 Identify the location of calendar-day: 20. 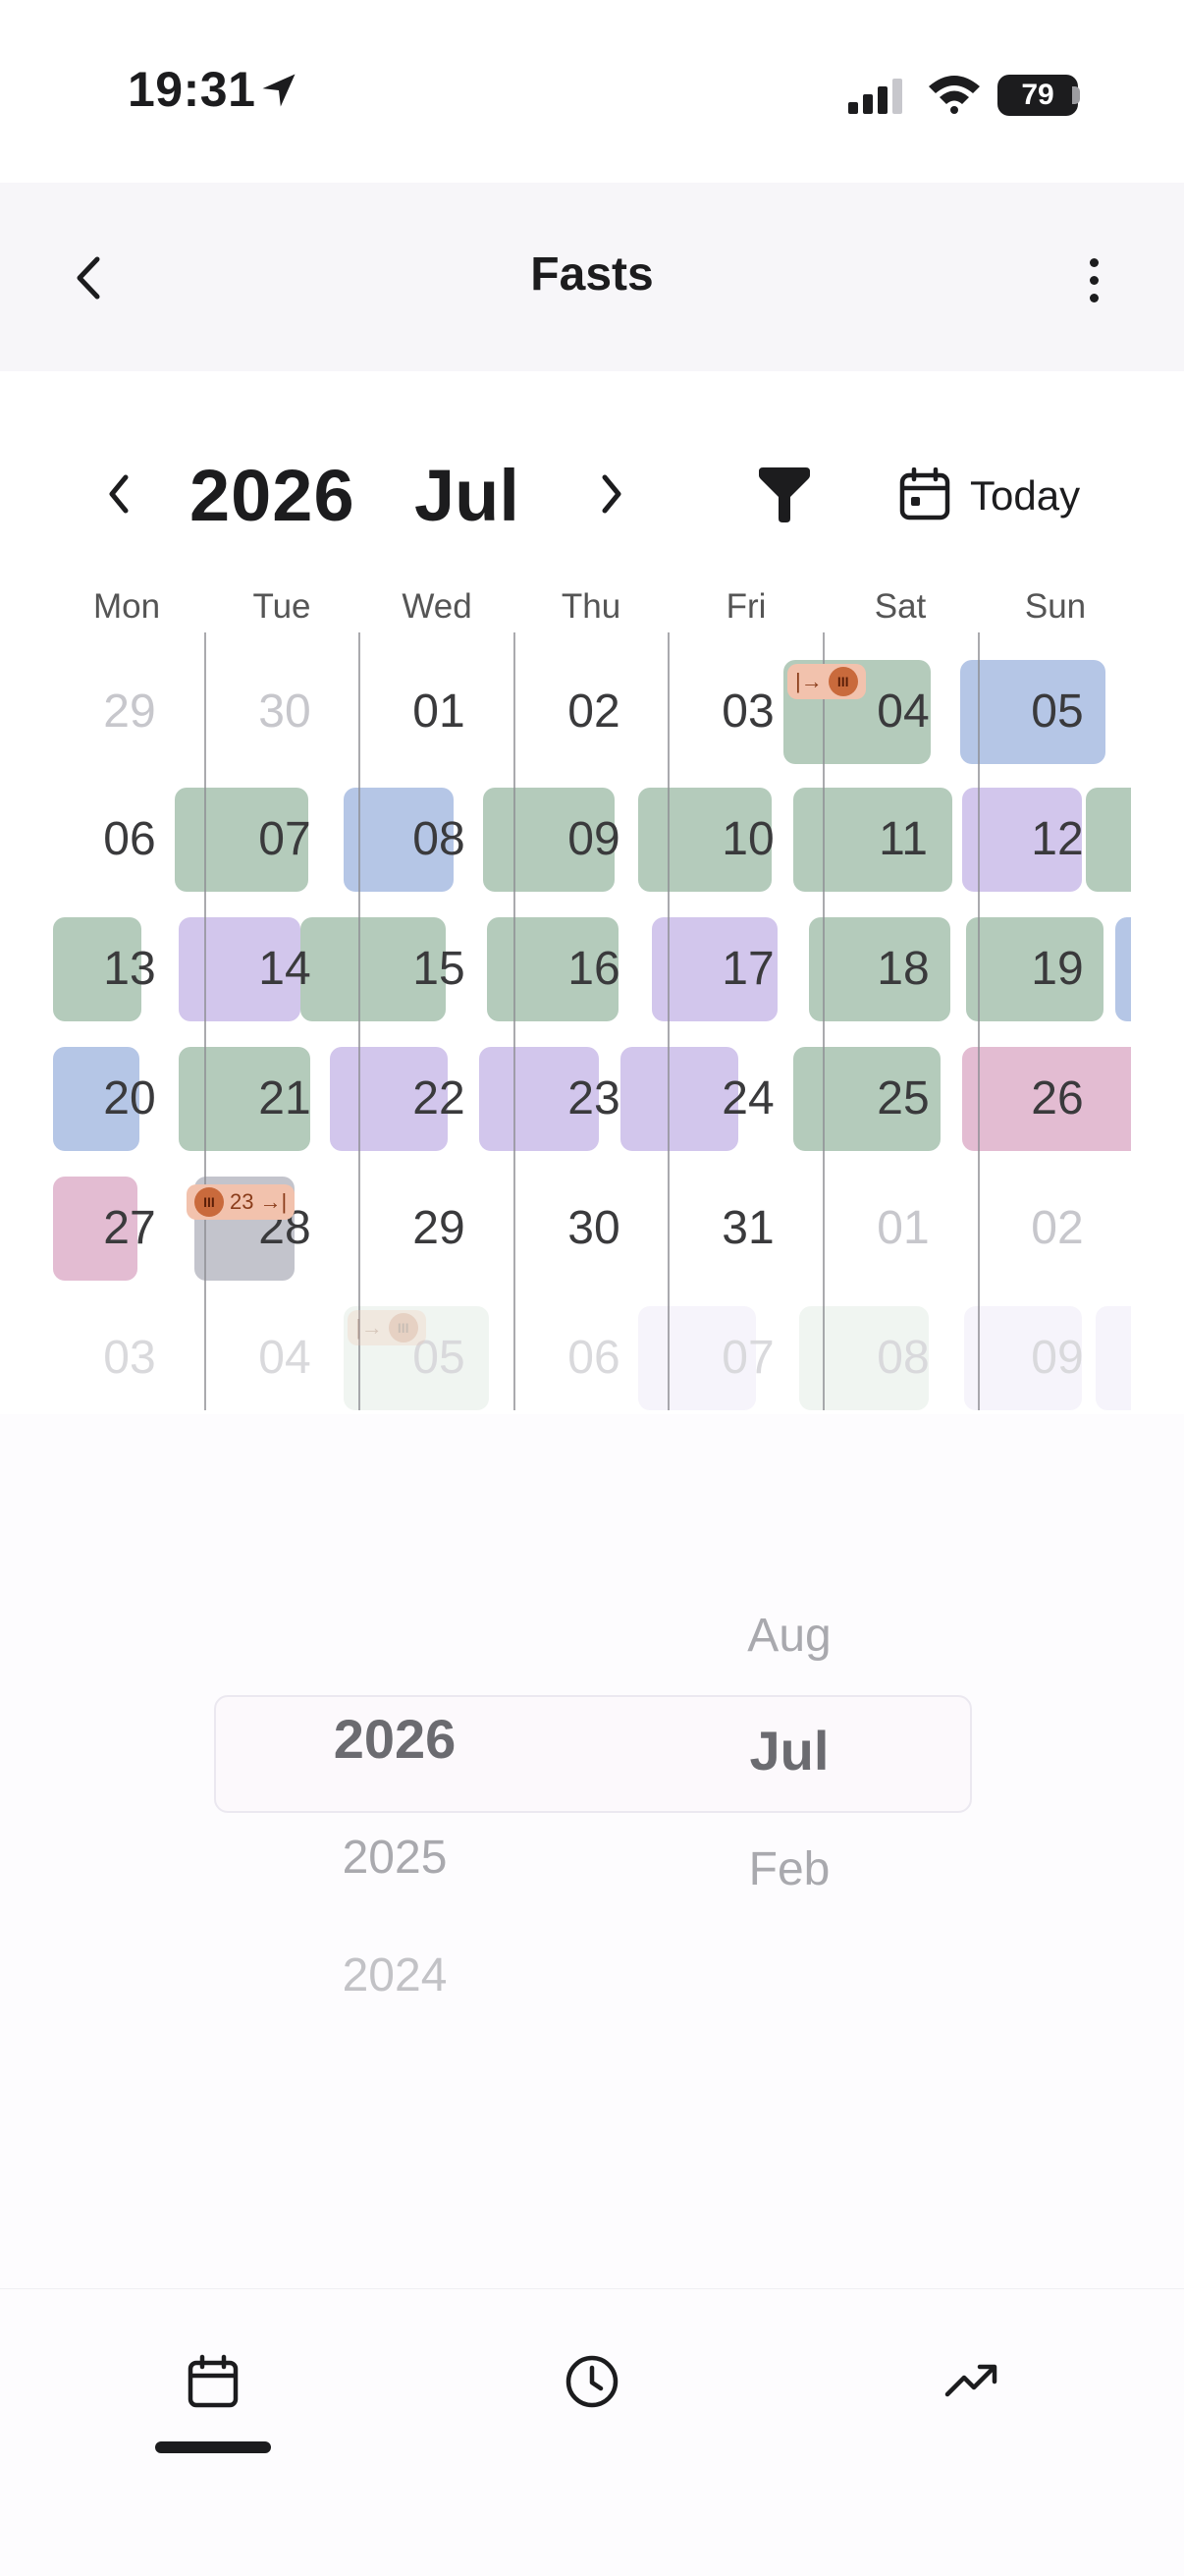
(129, 1099).